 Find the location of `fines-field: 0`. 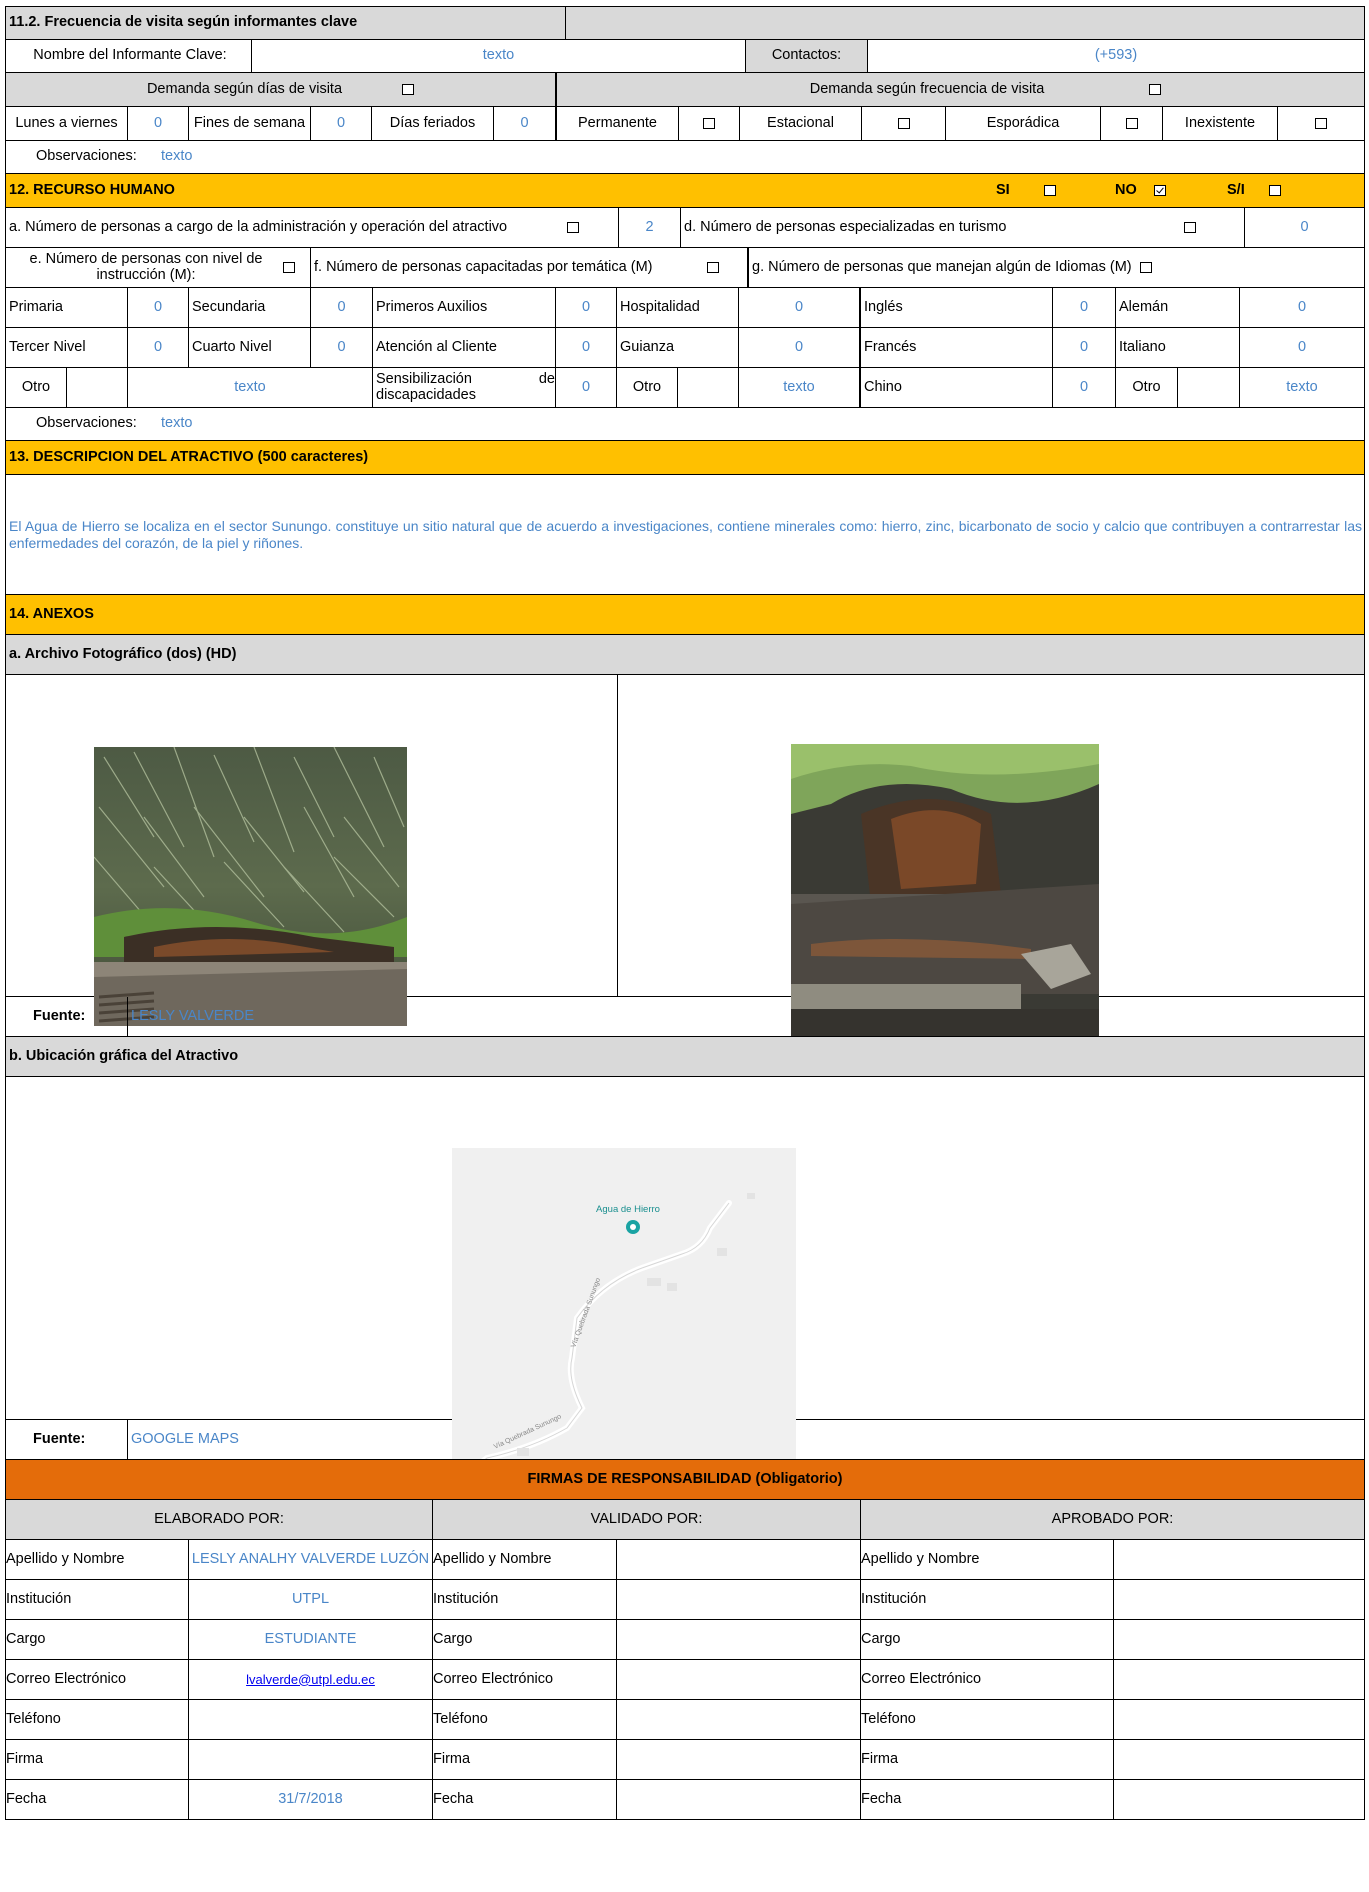

fines-field: 0 is located at coordinates (341, 123).